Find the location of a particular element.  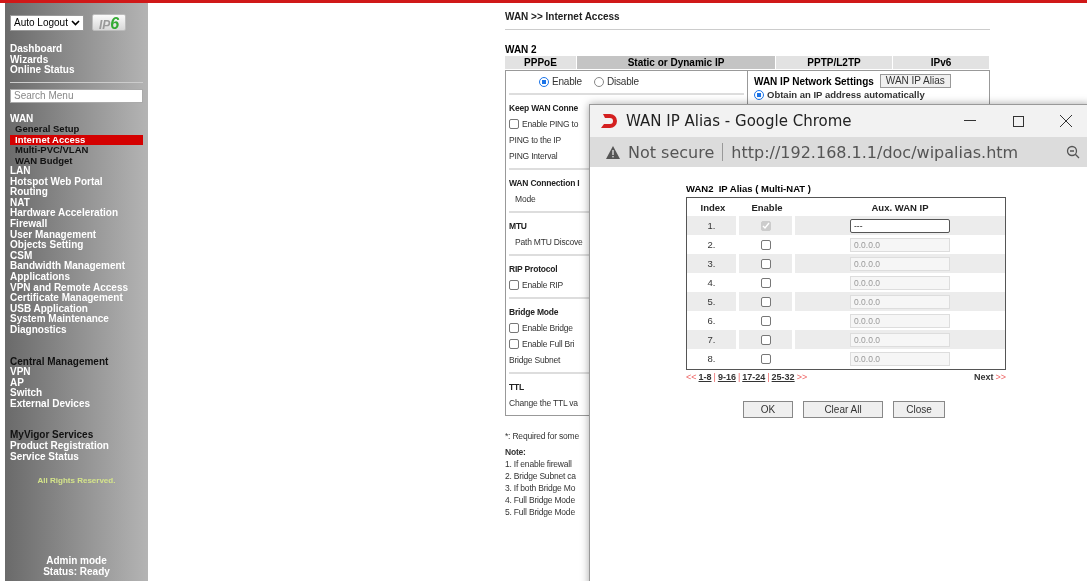

sidebar-link: VPN and Remote Access is located at coordinates (76, 288).